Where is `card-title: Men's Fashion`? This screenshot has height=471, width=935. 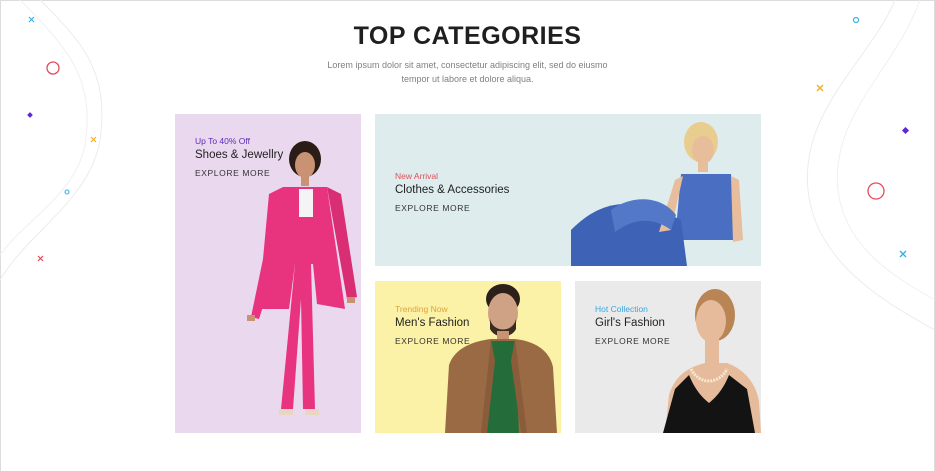 card-title: Men's Fashion is located at coordinates (432, 323).